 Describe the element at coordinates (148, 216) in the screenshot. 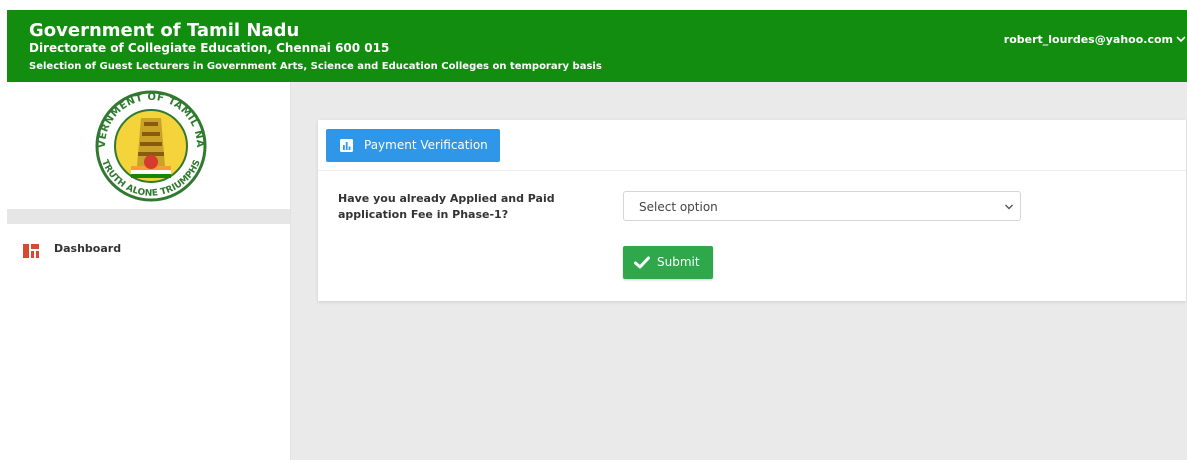

I see `sidebar-separator` at that location.